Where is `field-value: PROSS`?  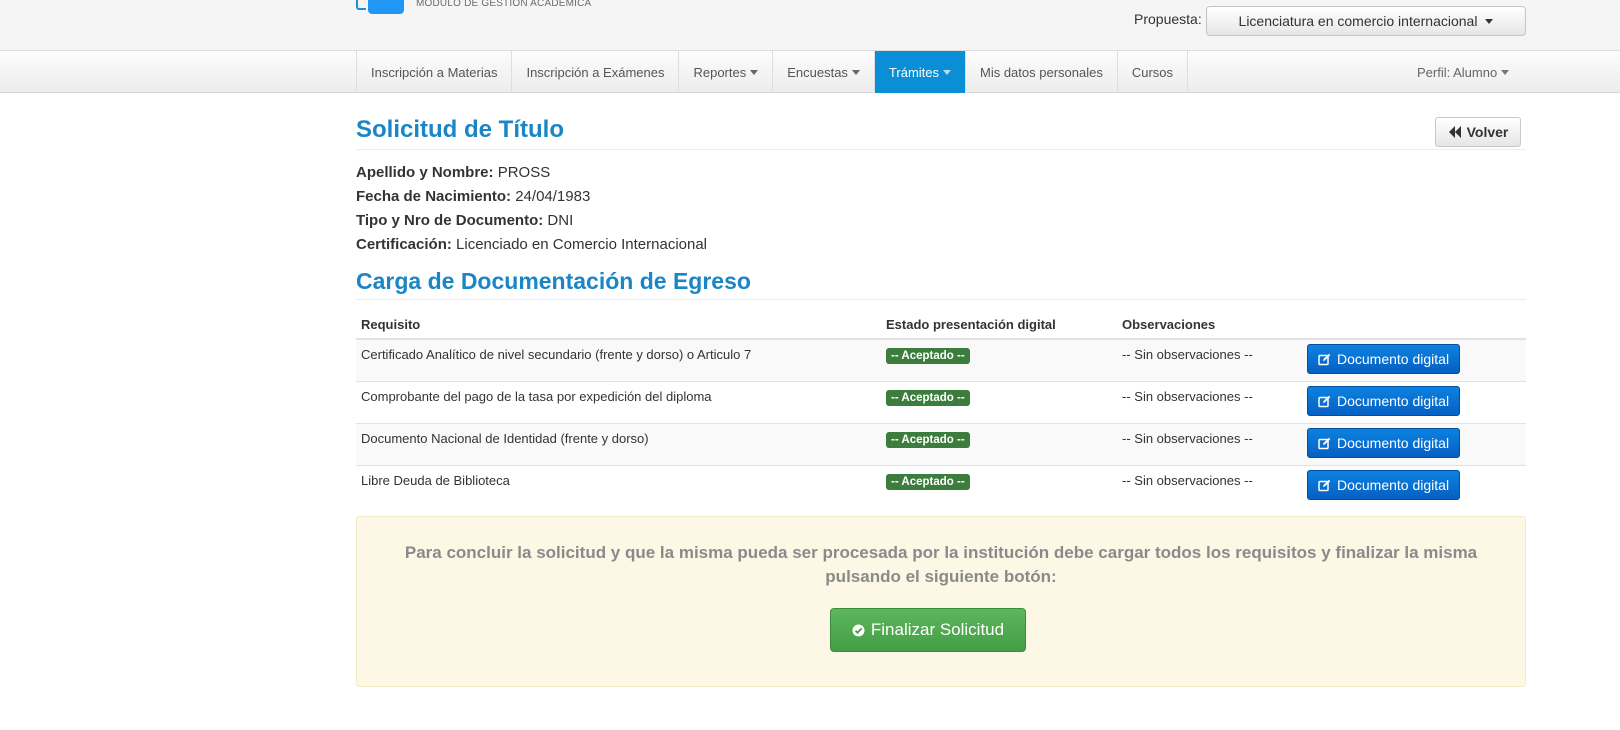
field-value: PROSS is located at coordinates (524, 172).